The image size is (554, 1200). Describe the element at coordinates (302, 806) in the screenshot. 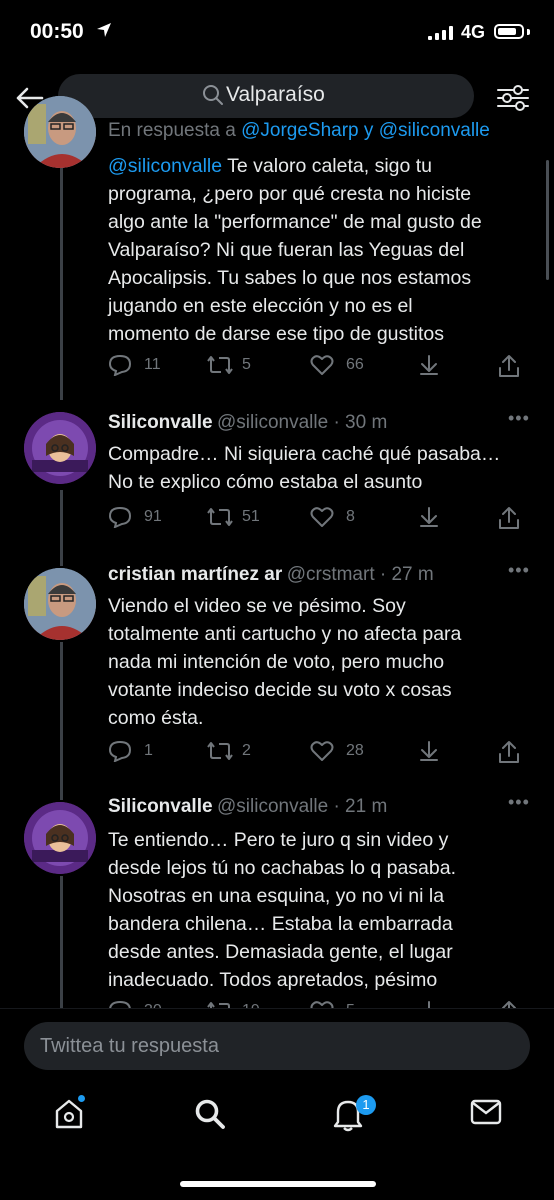

I see `author-handle-time: @siliconvalle · 21 m` at that location.